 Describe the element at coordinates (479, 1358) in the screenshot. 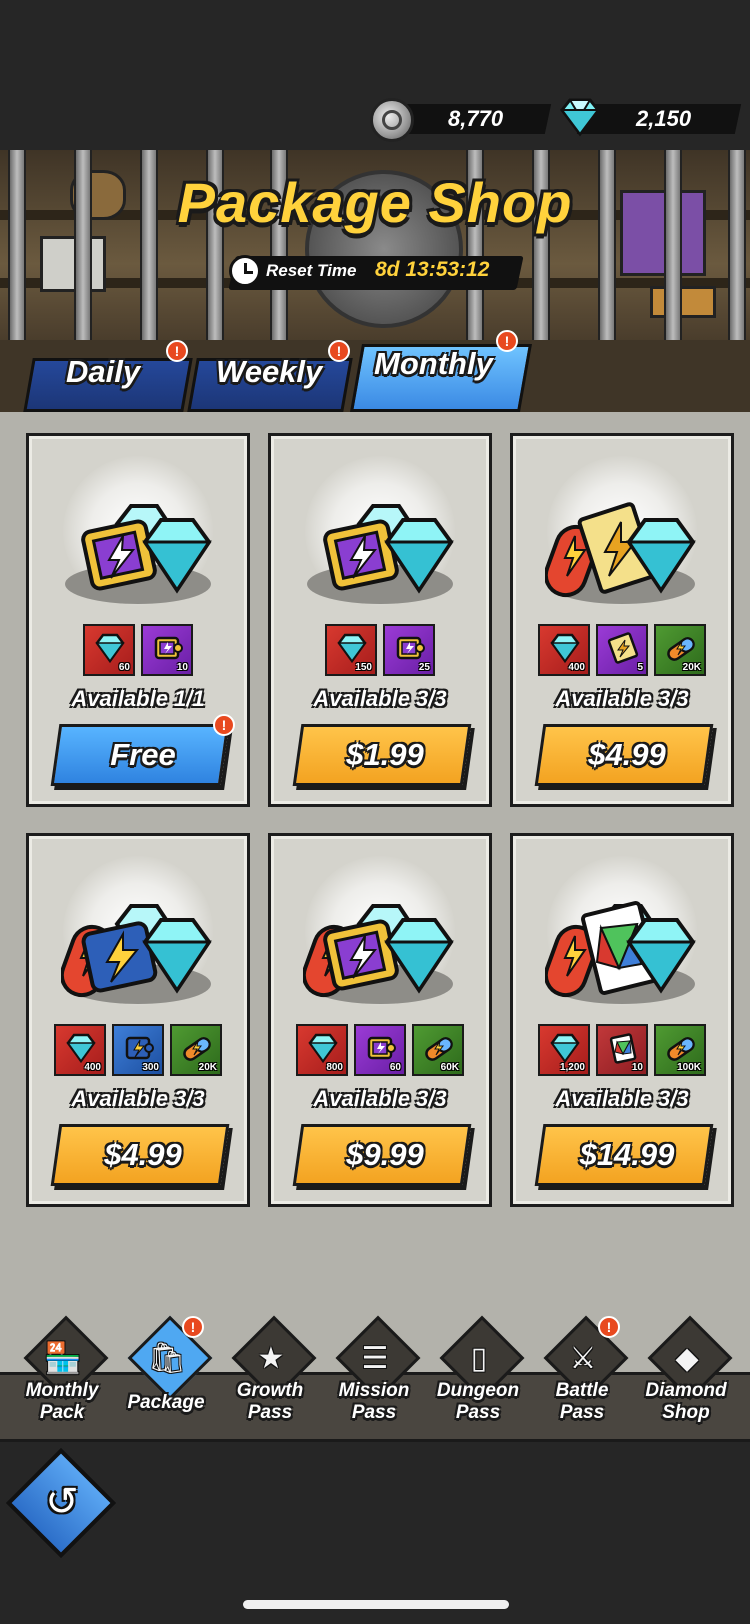

I see `dungeon-pass-icon: ▯` at that location.